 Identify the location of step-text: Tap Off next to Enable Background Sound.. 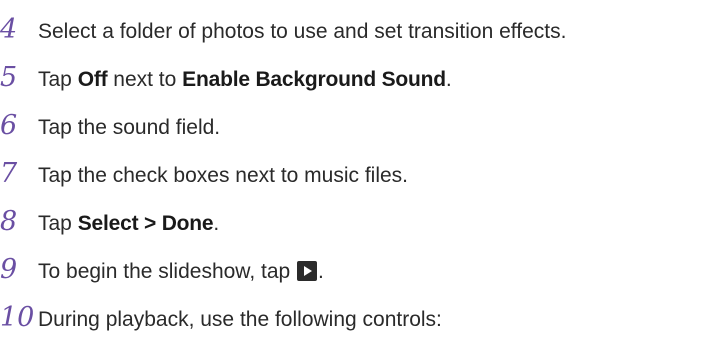
(245, 80).